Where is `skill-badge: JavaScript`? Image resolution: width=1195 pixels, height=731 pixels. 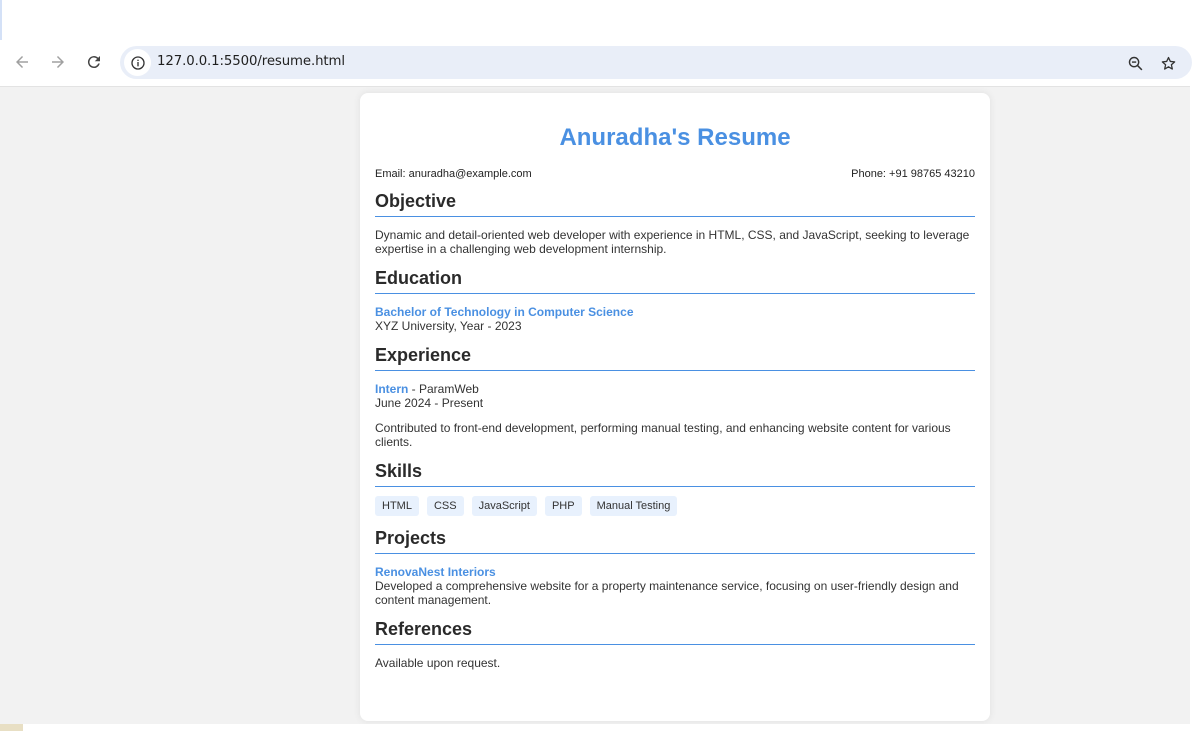
skill-badge: JavaScript is located at coordinates (504, 506).